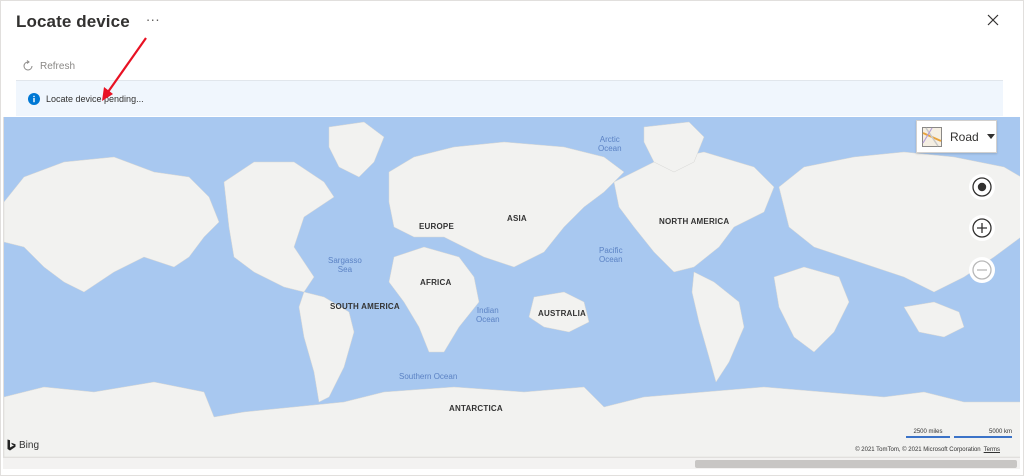  Describe the element at coordinates (610, 144) in the screenshot. I see `label-arctic-ocean: Arctic Ocean` at that location.